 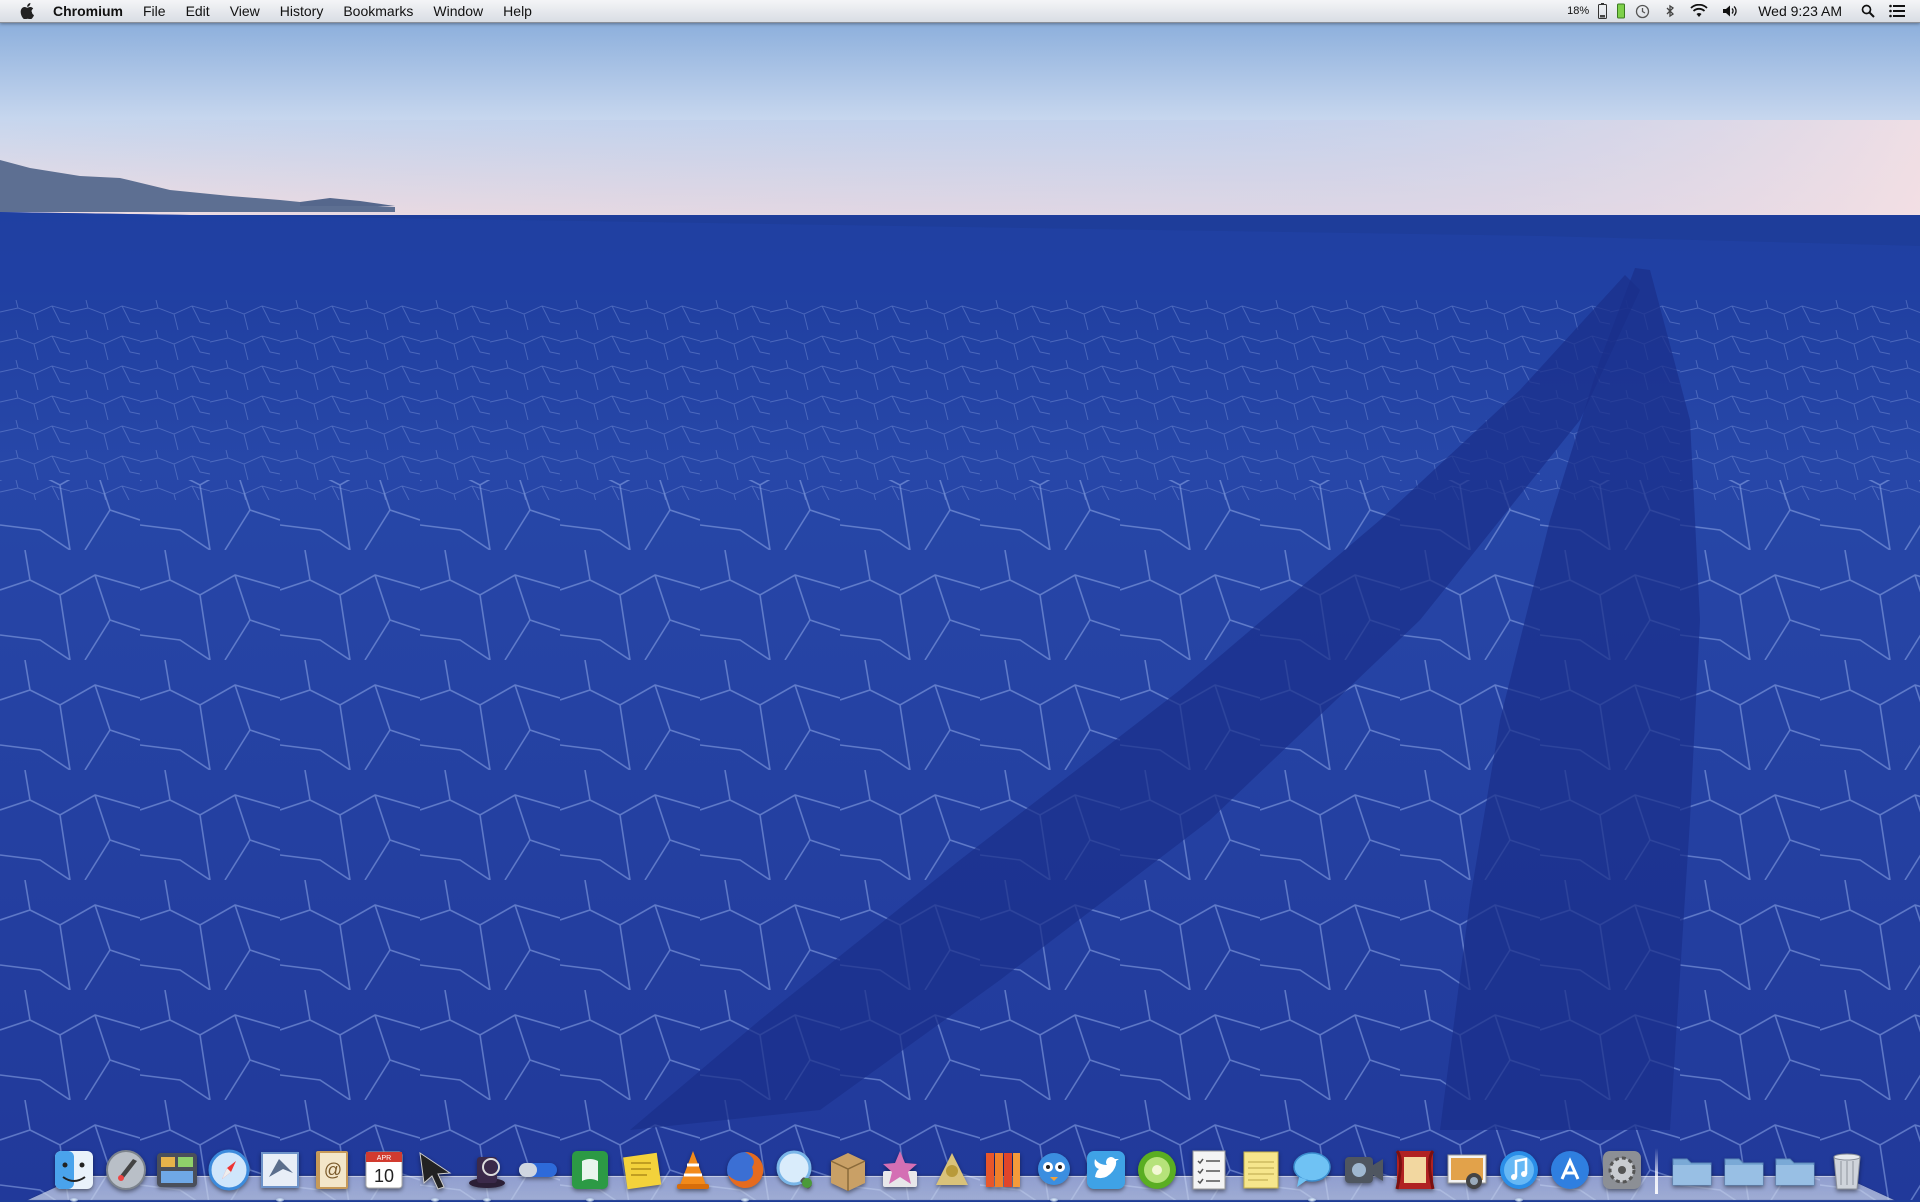 I want to click on battery-green-icon, so click(x=1621, y=11).